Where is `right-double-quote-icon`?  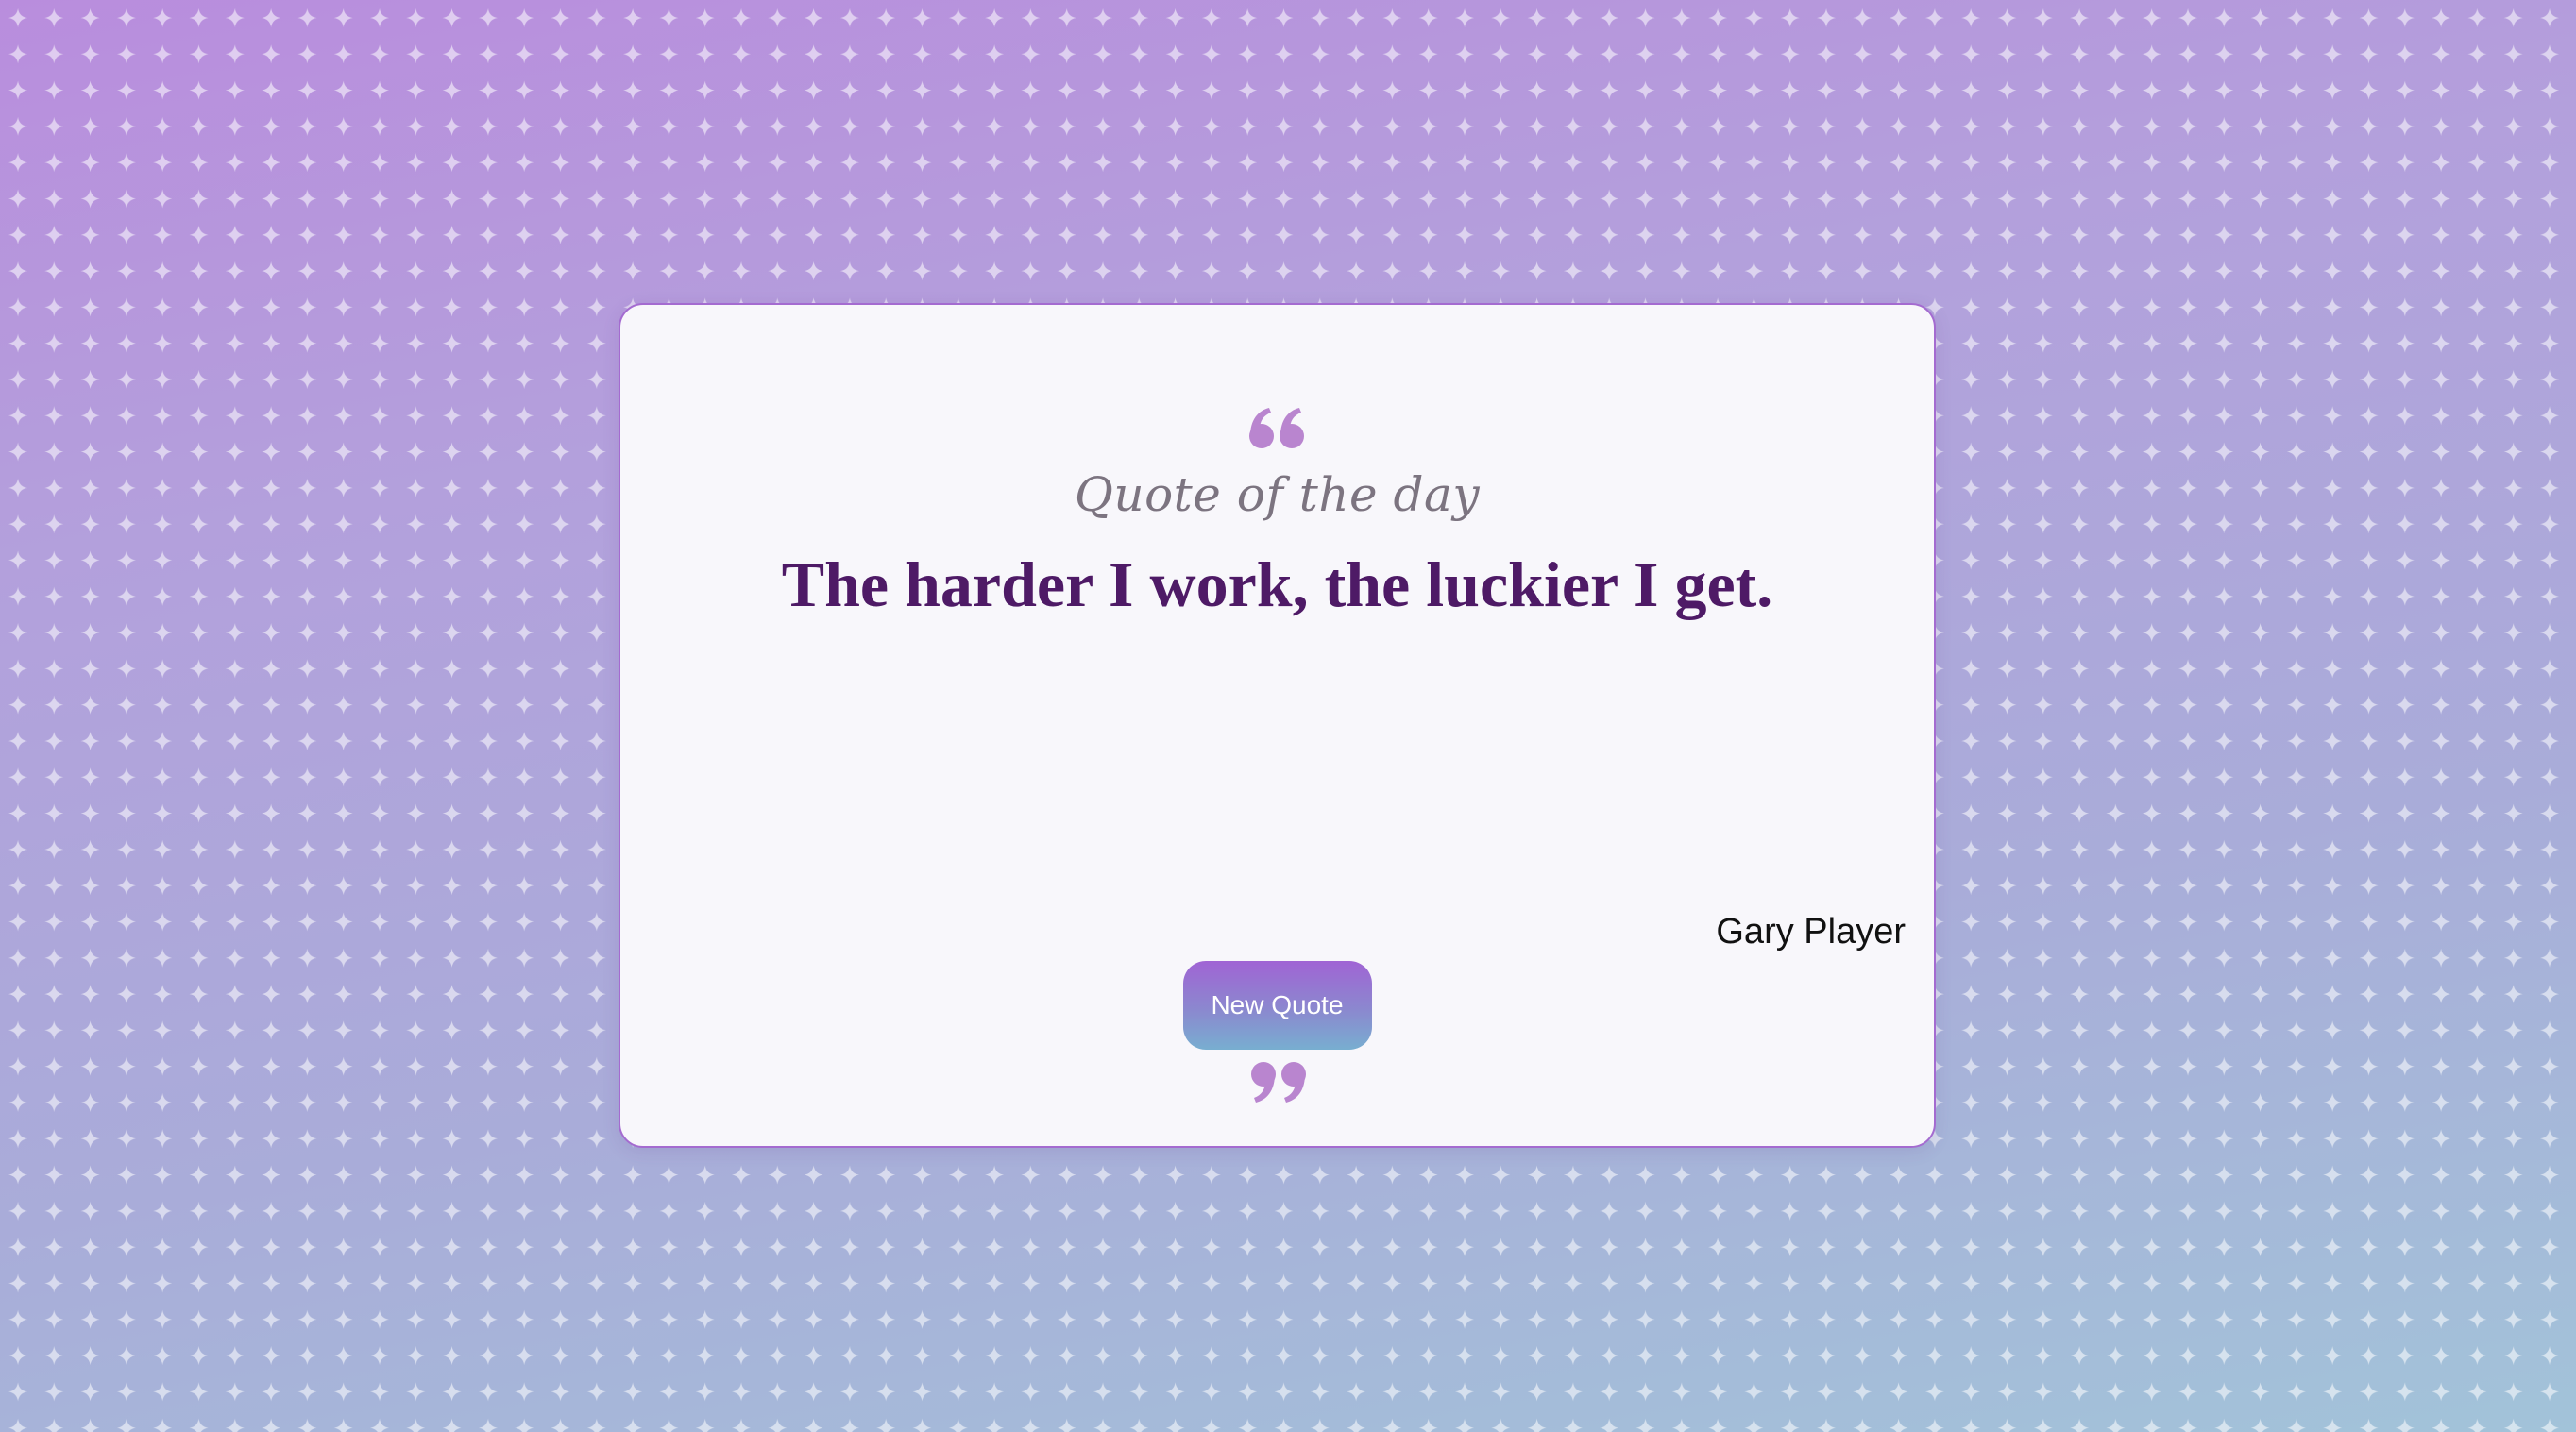 right-double-quote-icon is located at coordinates (1278, 1082).